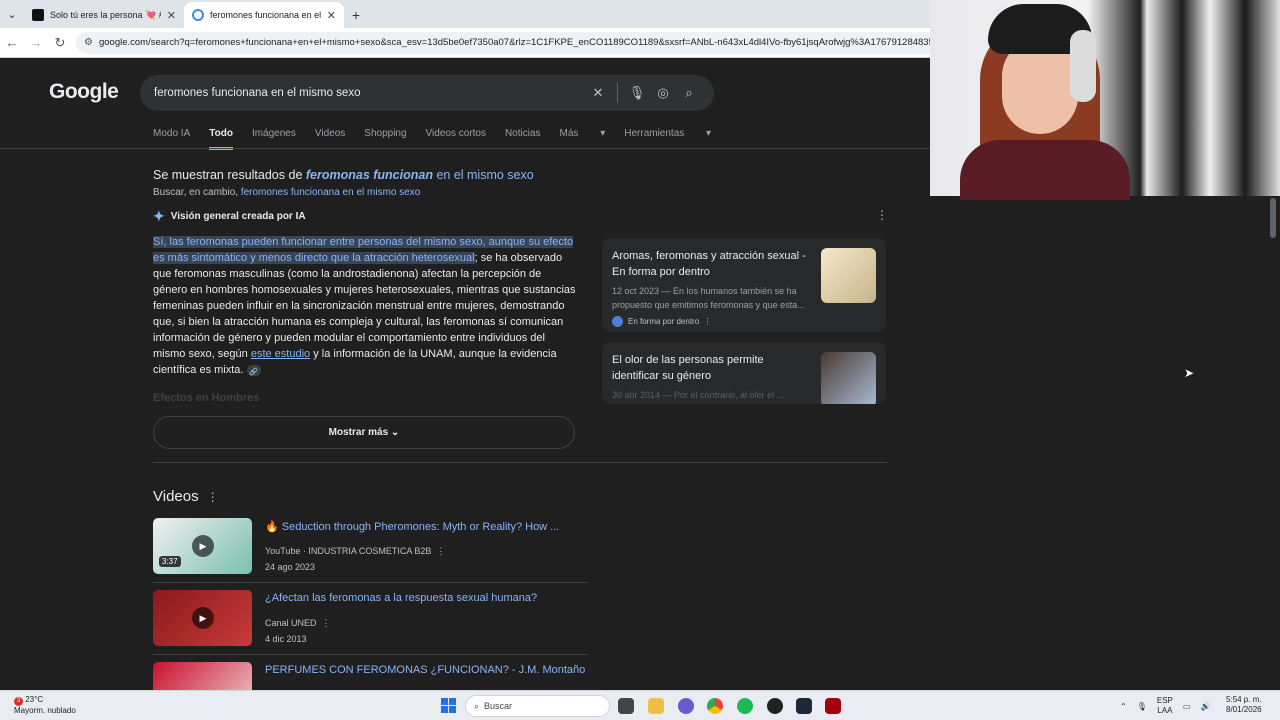  I want to click on network-icon: ▭, so click(1186, 706).